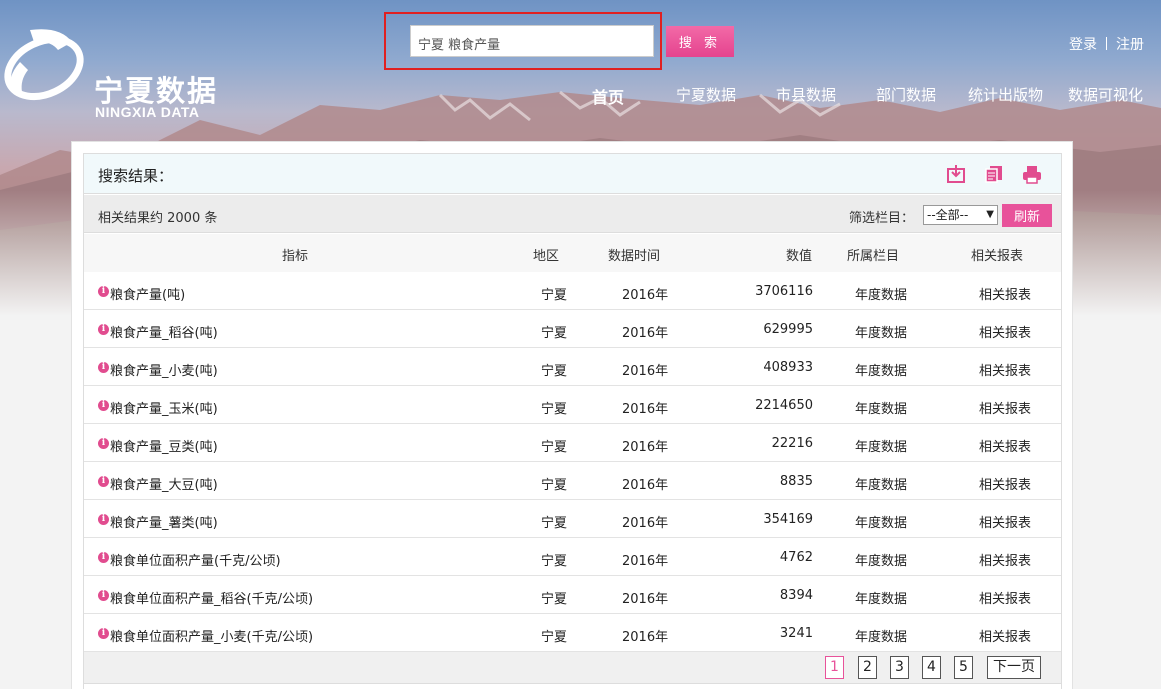  What do you see at coordinates (1106, 44) in the screenshot?
I see `user-links: 登录 注册` at bounding box center [1106, 44].